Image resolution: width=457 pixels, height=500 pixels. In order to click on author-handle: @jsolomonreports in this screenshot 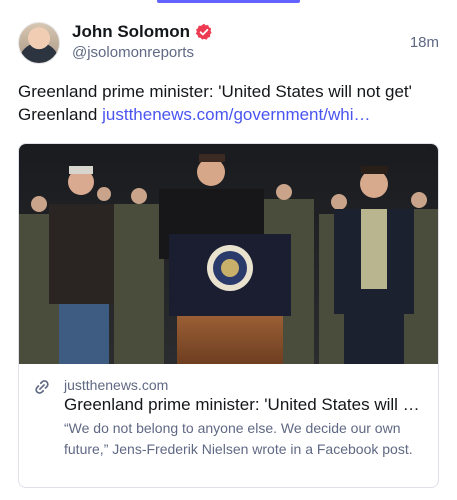, I will do `click(133, 52)`.